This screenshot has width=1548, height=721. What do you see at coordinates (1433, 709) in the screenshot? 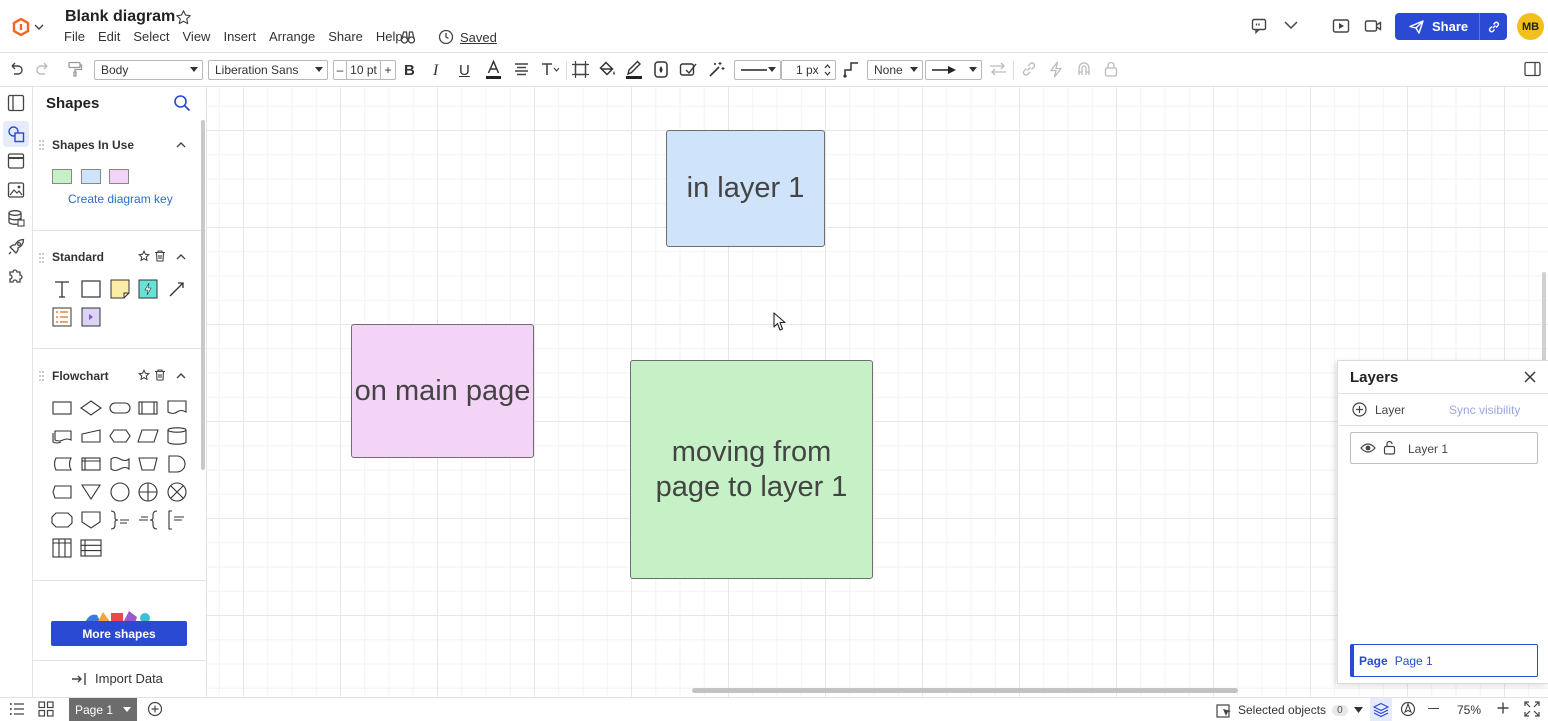
I see `zoom-out-icon` at bounding box center [1433, 709].